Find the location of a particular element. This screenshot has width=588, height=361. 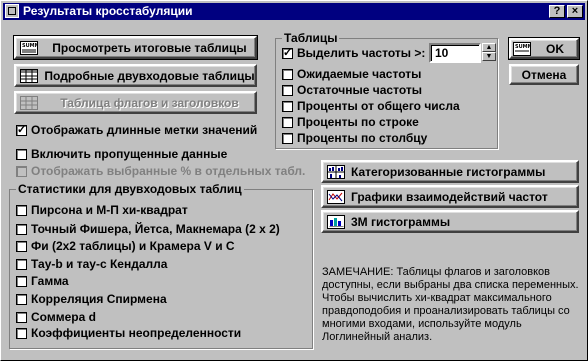

title-bar: Результаты кросстабуляции ? × is located at coordinates (294, 11).